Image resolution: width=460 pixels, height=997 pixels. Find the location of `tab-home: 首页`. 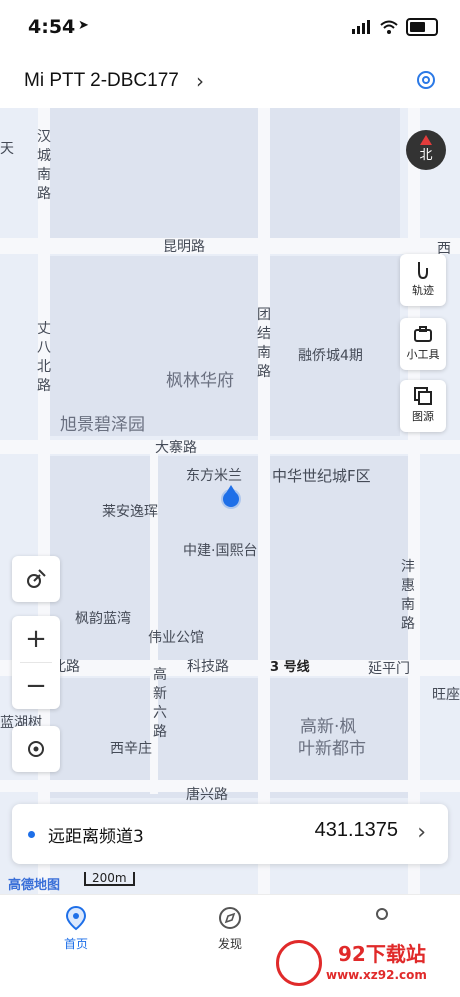

tab-home: 首页 is located at coordinates (76, 928).